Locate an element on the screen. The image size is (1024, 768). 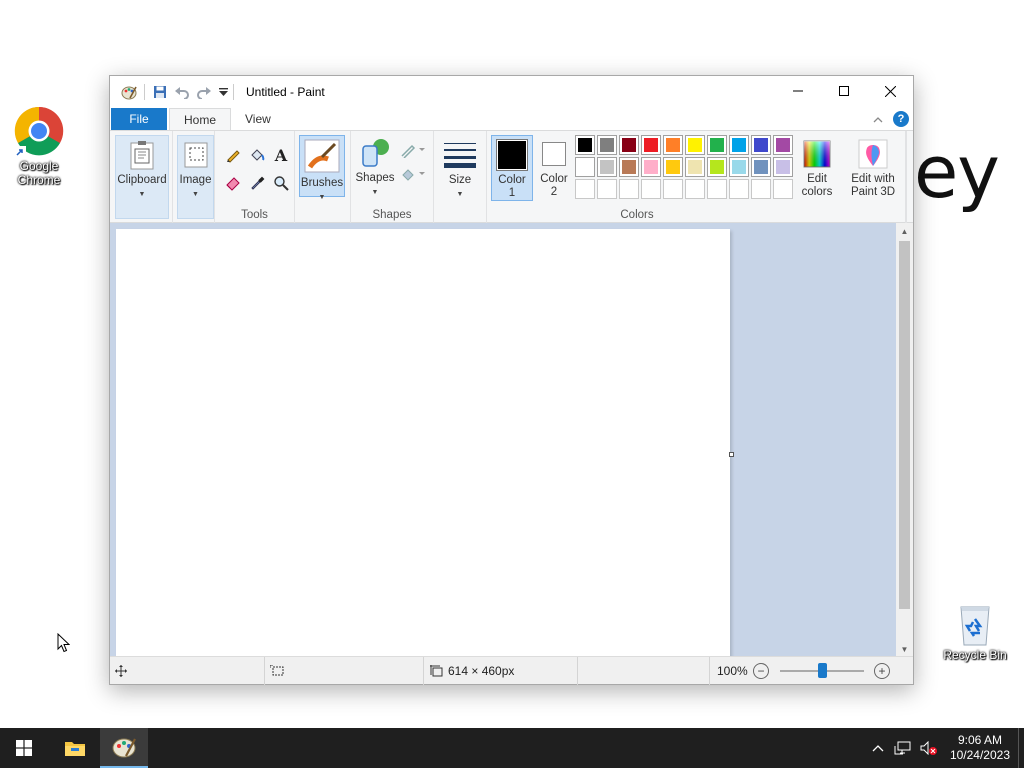
taskbar-paint is located at coordinates (124, 748).